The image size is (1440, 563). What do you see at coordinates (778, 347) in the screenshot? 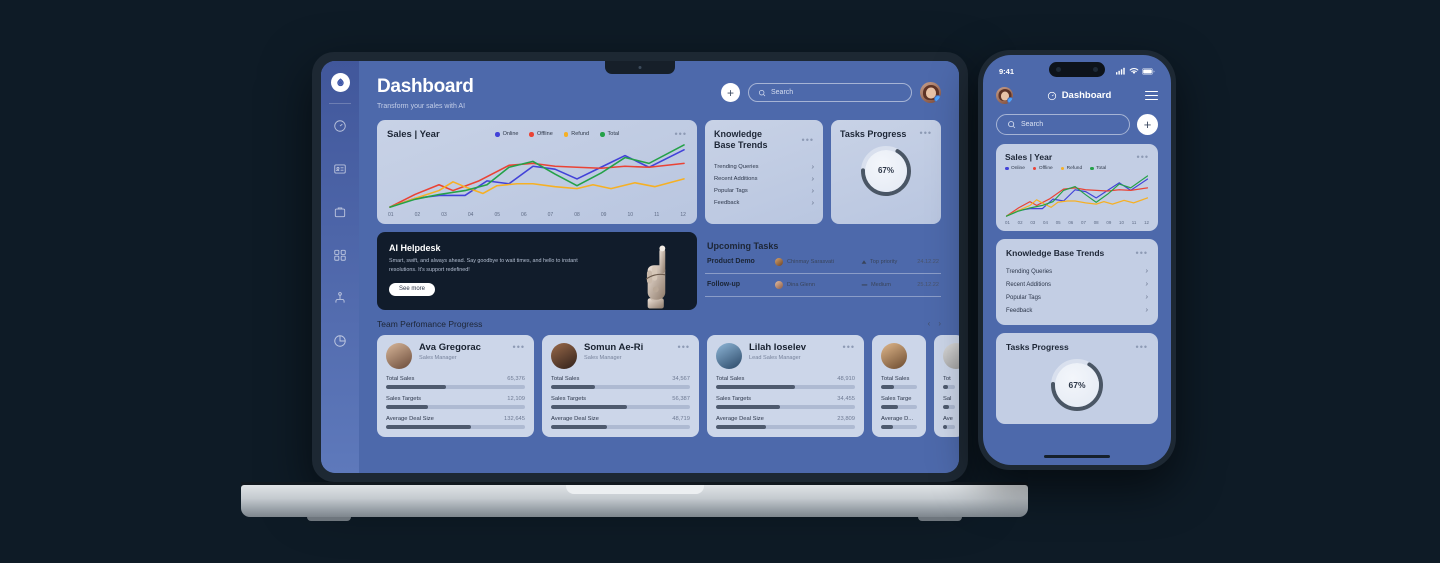
I see `member-name: Lilah Ioselev` at bounding box center [778, 347].